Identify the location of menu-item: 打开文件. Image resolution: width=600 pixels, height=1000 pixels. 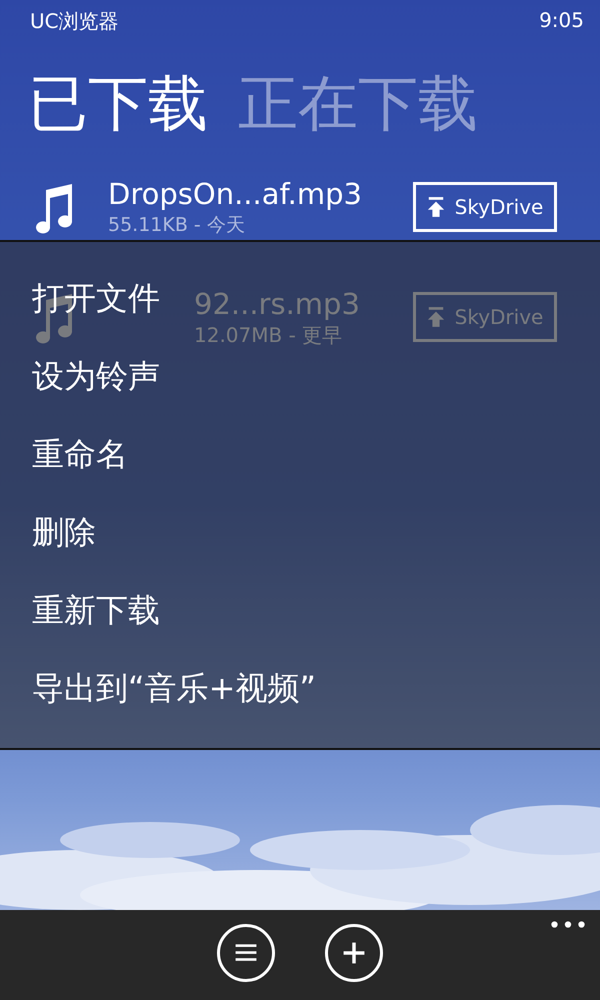
(96, 298).